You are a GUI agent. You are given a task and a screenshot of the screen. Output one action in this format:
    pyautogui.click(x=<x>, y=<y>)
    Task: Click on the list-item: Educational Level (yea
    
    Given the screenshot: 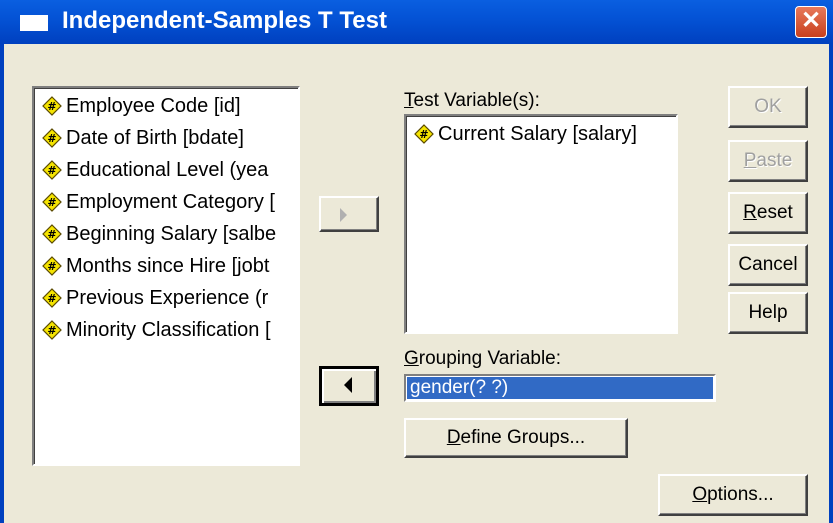 What is the action you would take?
    pyautogui.click(x=155, y=170)
    